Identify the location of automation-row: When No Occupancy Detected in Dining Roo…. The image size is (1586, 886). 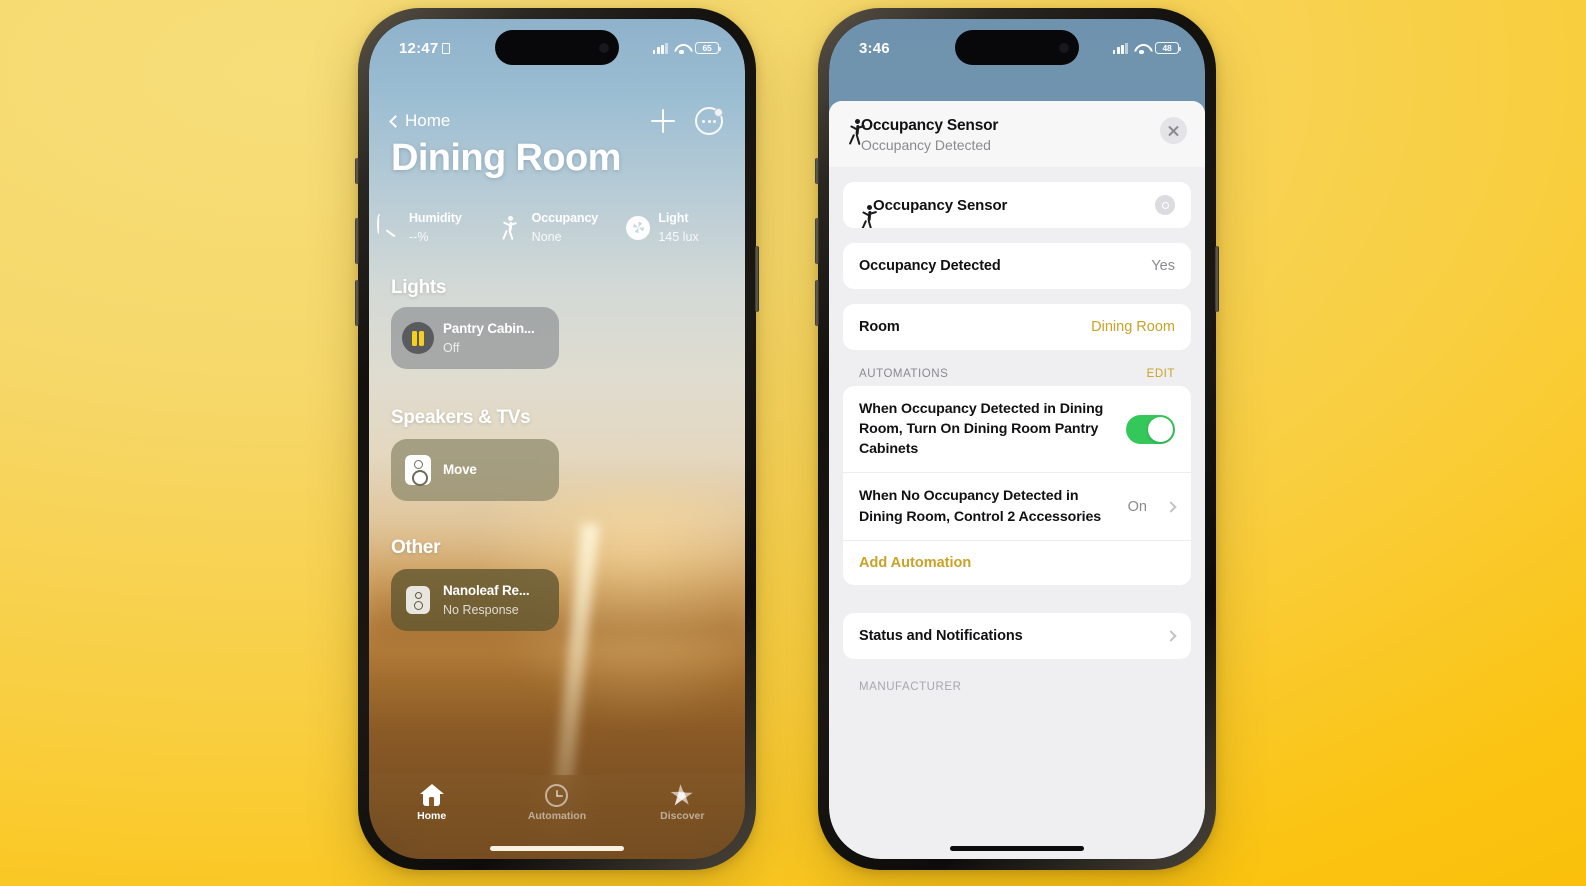
(1017, 505).